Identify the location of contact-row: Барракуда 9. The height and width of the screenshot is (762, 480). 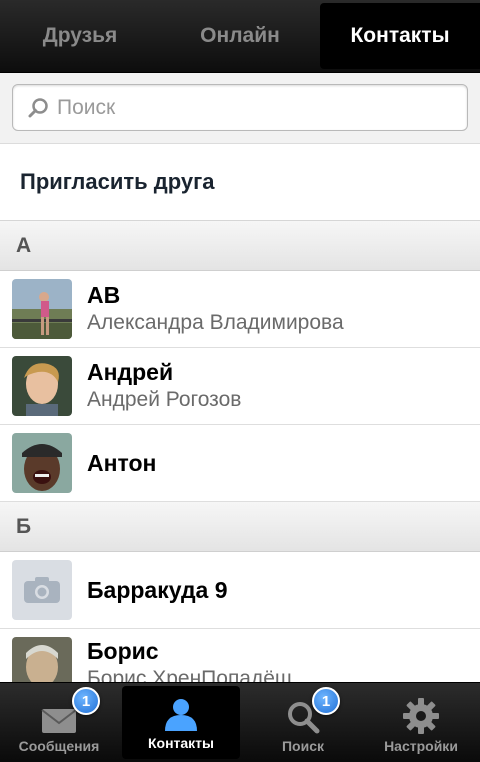
(240, 590).